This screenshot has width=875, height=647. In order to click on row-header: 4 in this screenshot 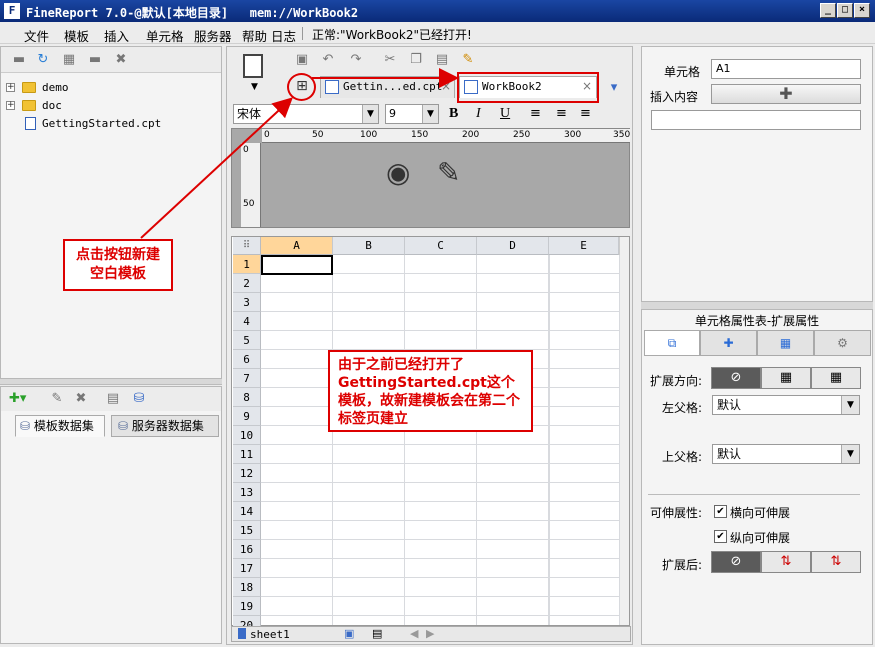, I will do `click(247, 321)`.